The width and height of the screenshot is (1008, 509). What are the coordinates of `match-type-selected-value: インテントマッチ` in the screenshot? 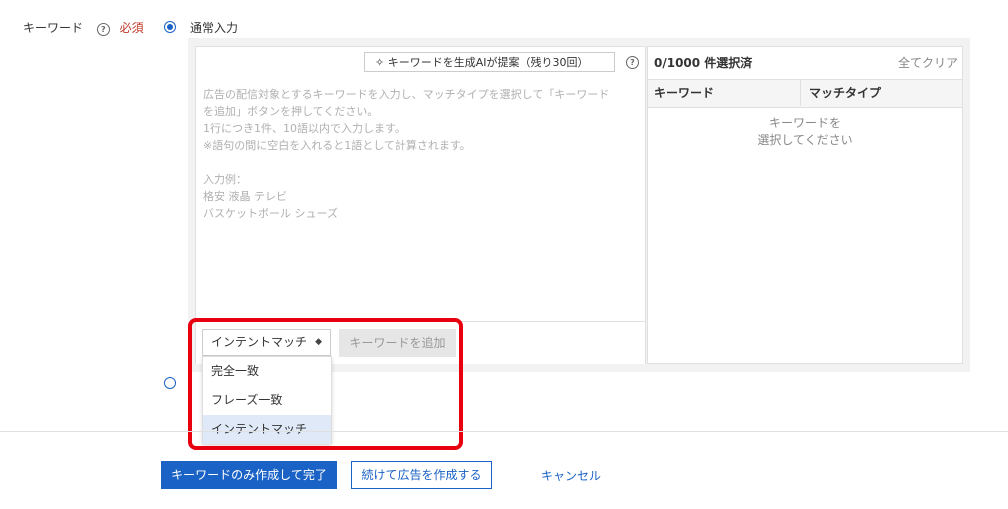 It's located at (259, 342).